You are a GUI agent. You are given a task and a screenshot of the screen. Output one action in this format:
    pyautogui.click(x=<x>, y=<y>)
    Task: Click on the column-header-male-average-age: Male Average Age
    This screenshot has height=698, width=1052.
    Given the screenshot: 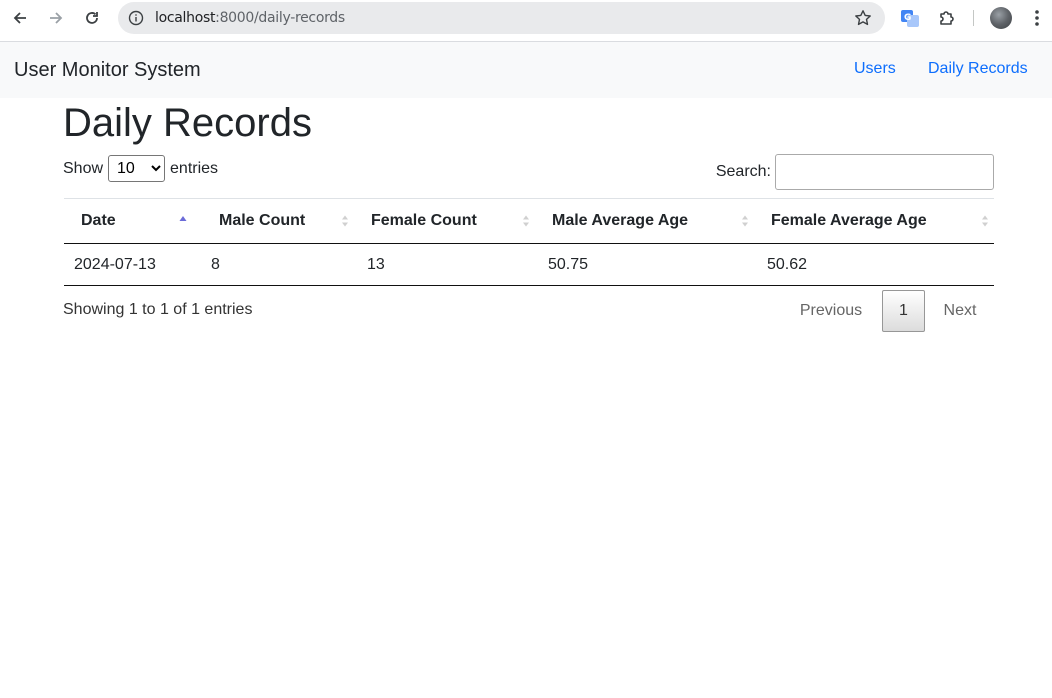 What is the action you would take?
    pyautogui.click(x=647, y=221)
    